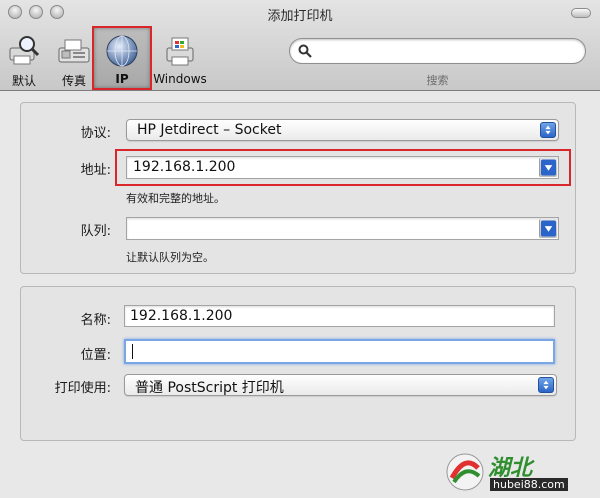 The width and height of the screenshot is (600, 498). I want to click on search-icon, so click(305, 51).